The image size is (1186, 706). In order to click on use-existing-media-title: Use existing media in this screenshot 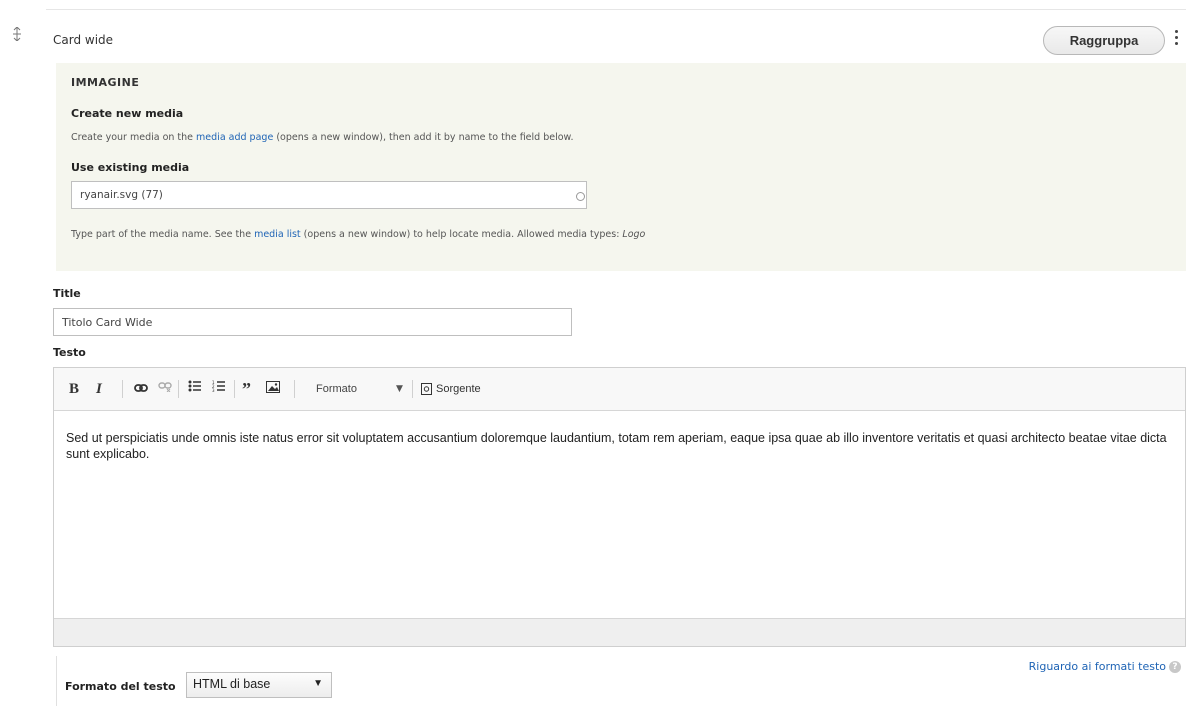, I will do `click(130, 167)`.